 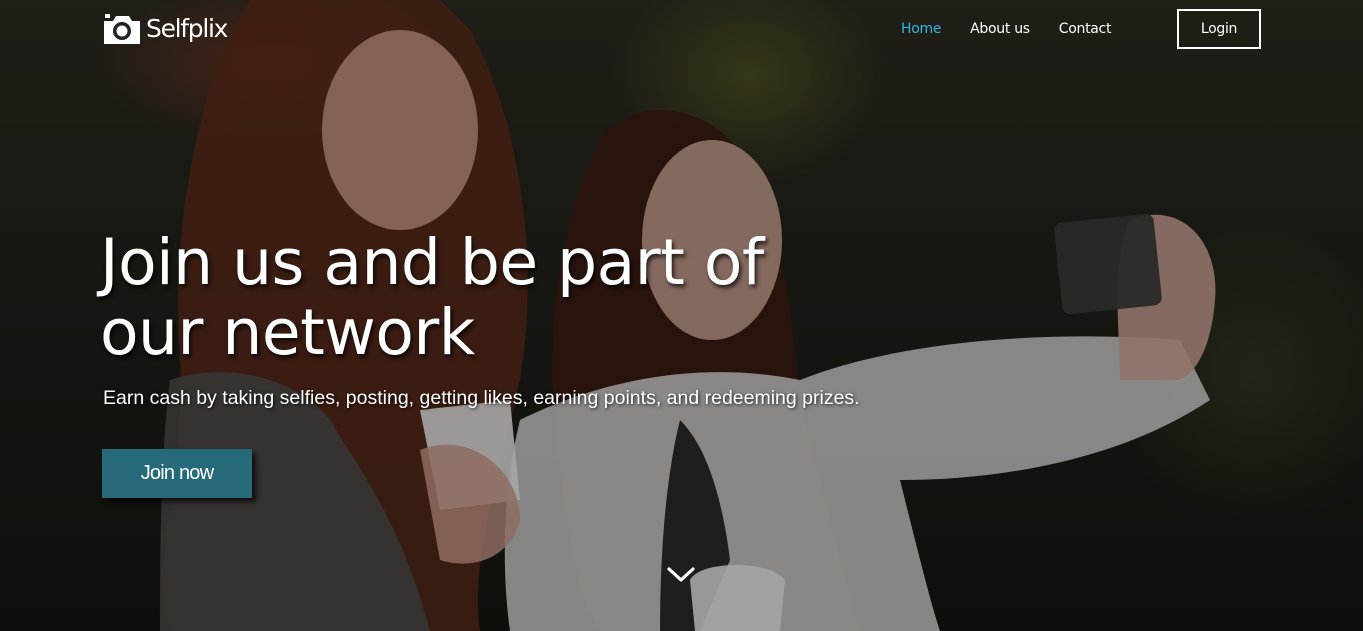 I want to click on brand-name: Selfplix, so click(x=187, y=28).